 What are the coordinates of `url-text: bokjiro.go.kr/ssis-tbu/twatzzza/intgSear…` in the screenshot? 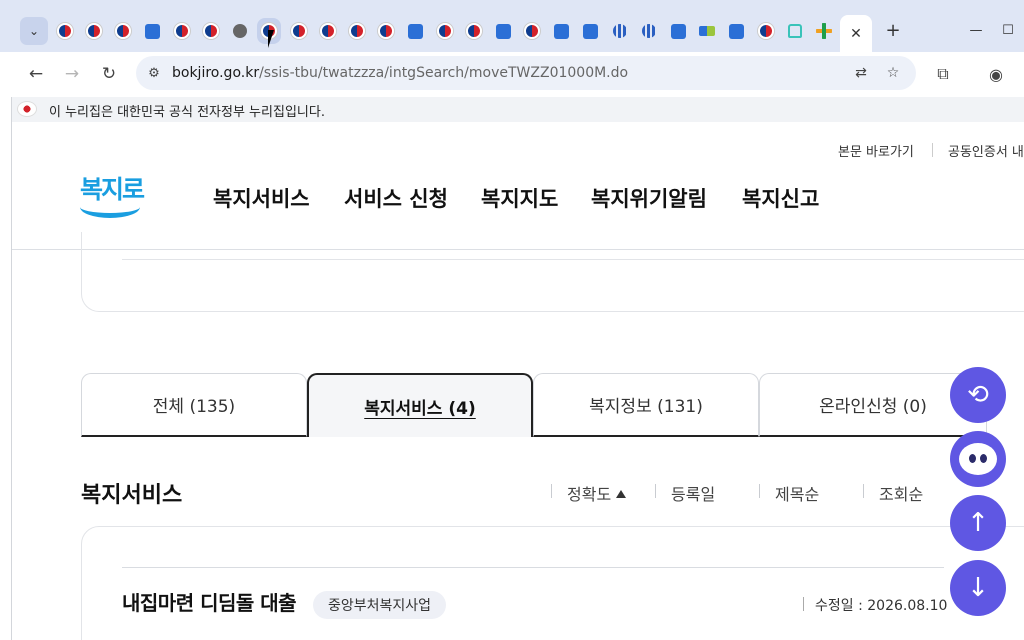 It's located at (400, 73).